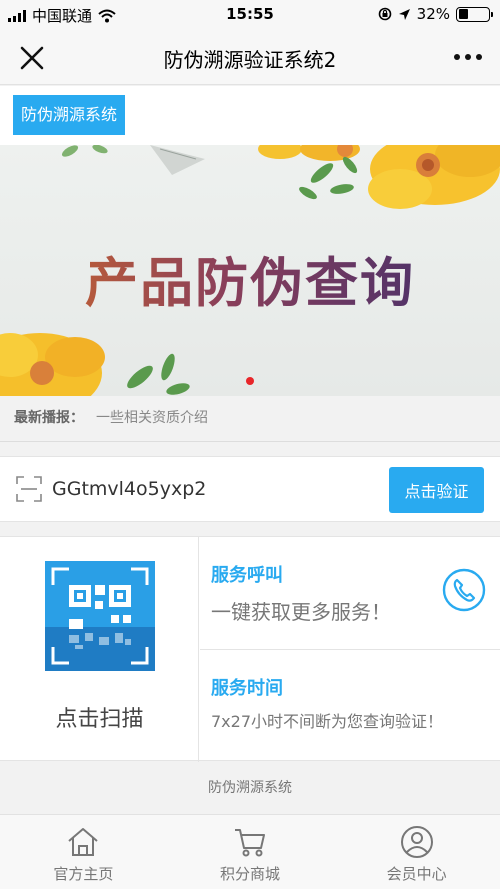 Image resolution: width=500 pixels, height=889 pixels. Describe the element at coordinates (384, 14) in the screenshot. I see `rotation-lock-icon` at that location.